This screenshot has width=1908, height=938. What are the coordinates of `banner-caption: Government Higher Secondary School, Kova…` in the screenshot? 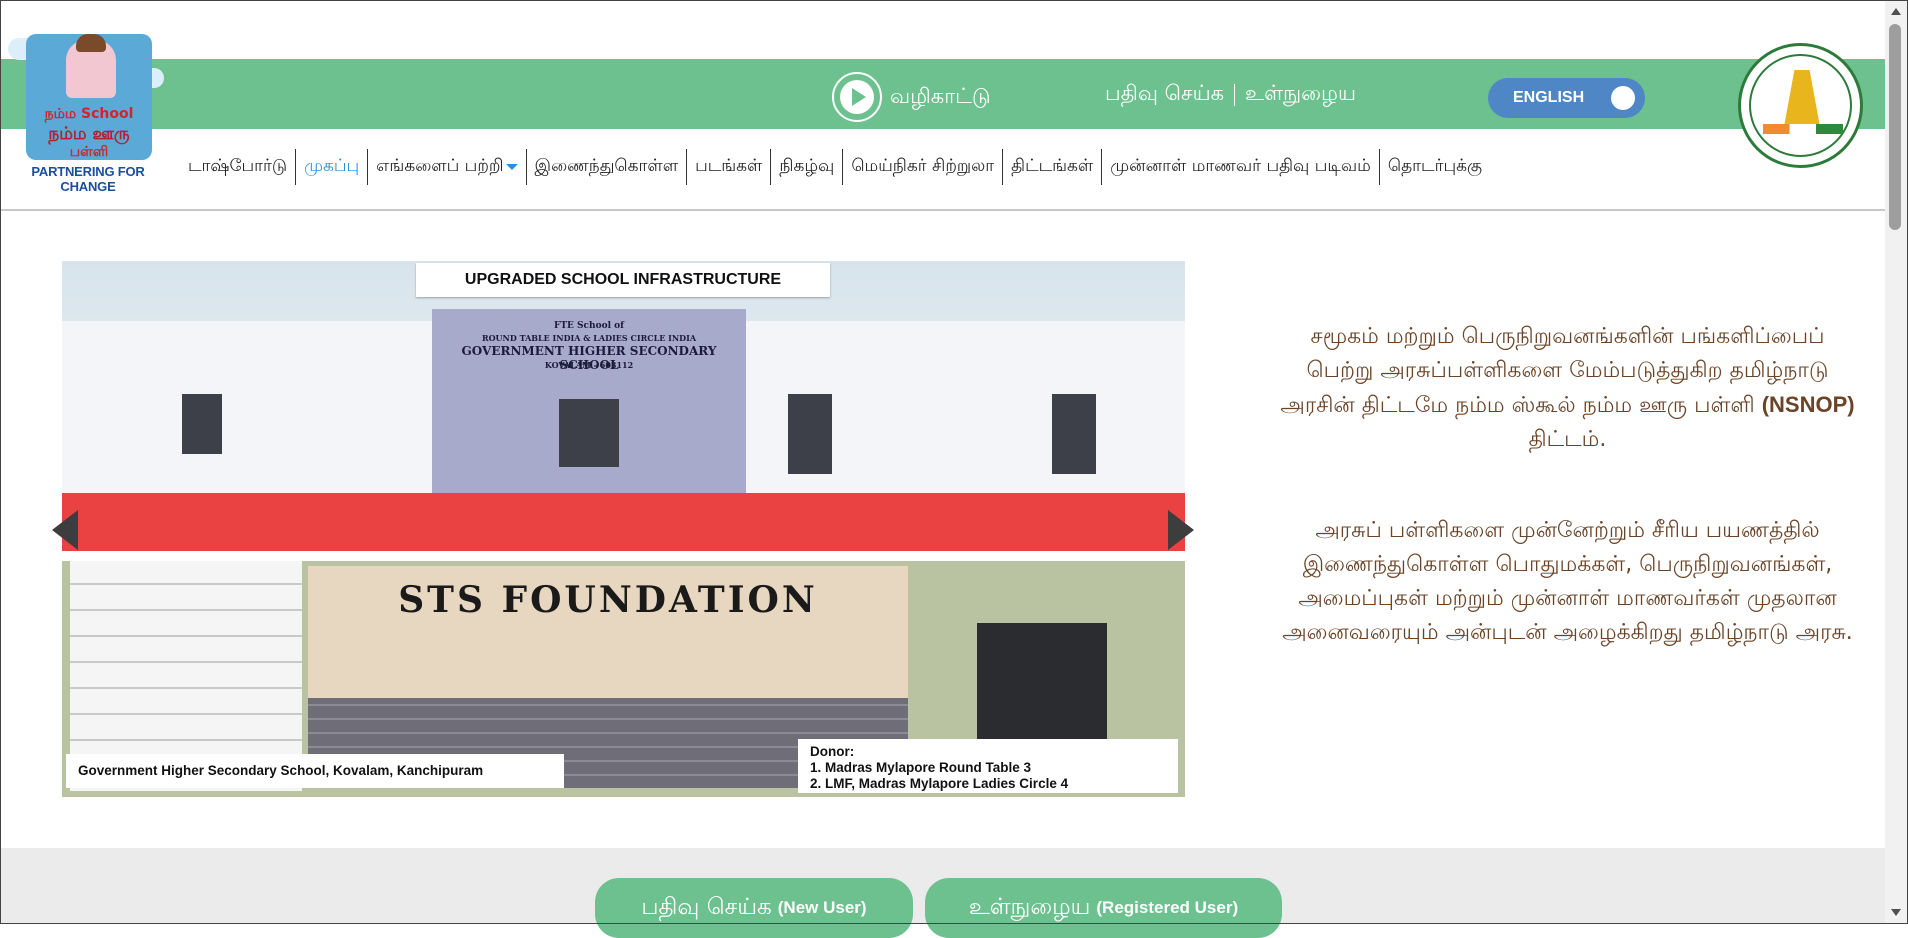 It's located at (315, 771).